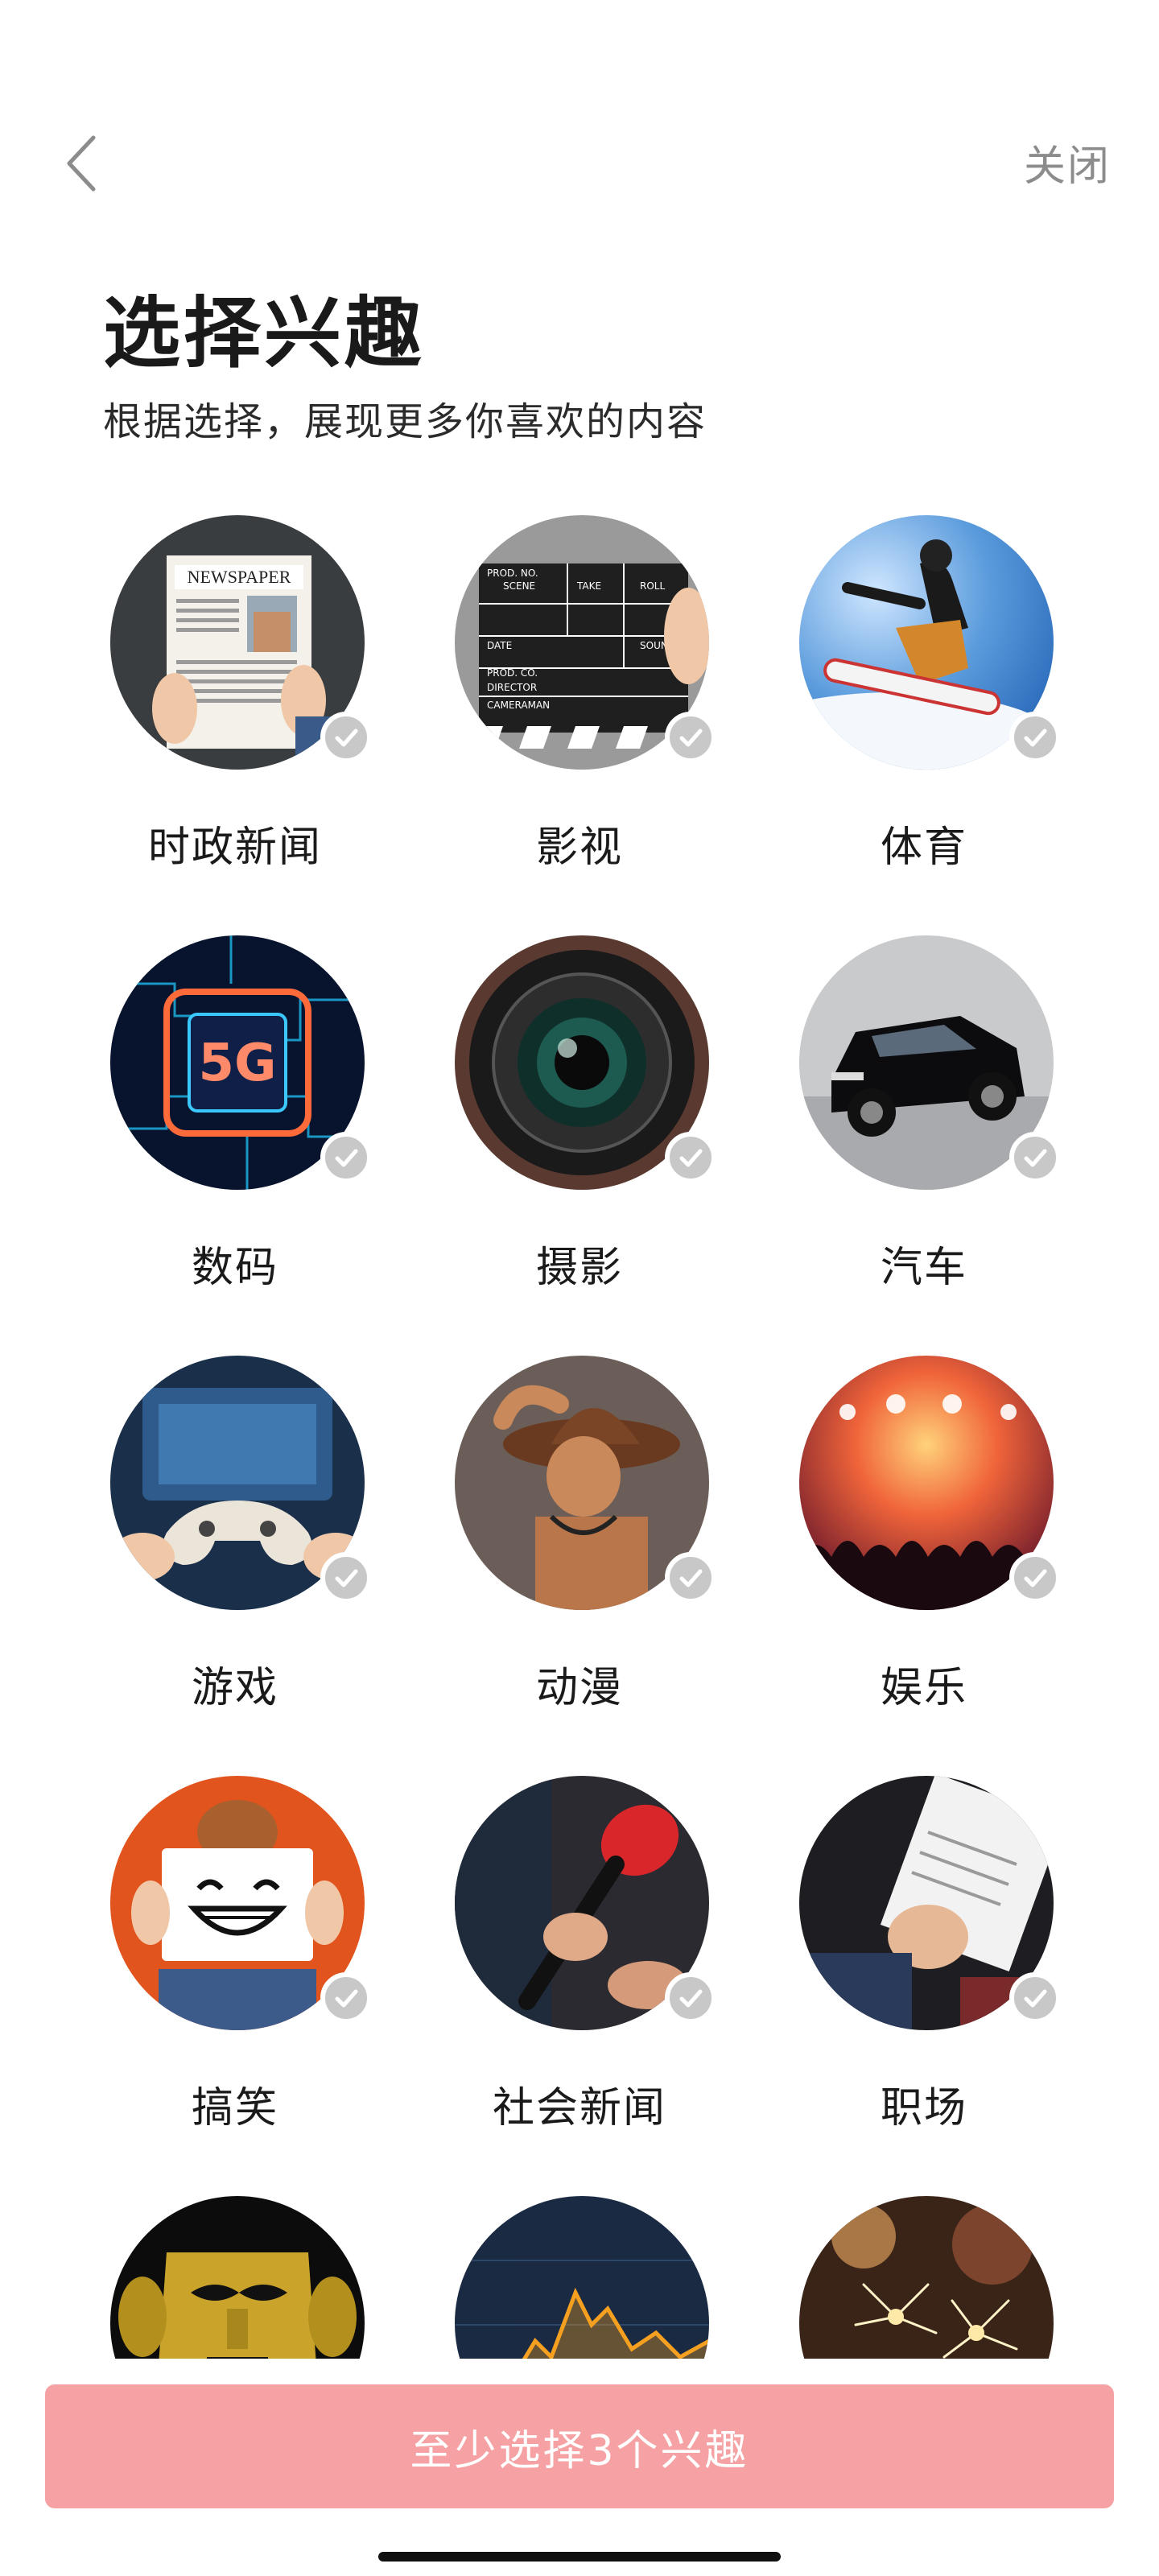  I want to click on top-bar: 关闭, so click(579, 161).